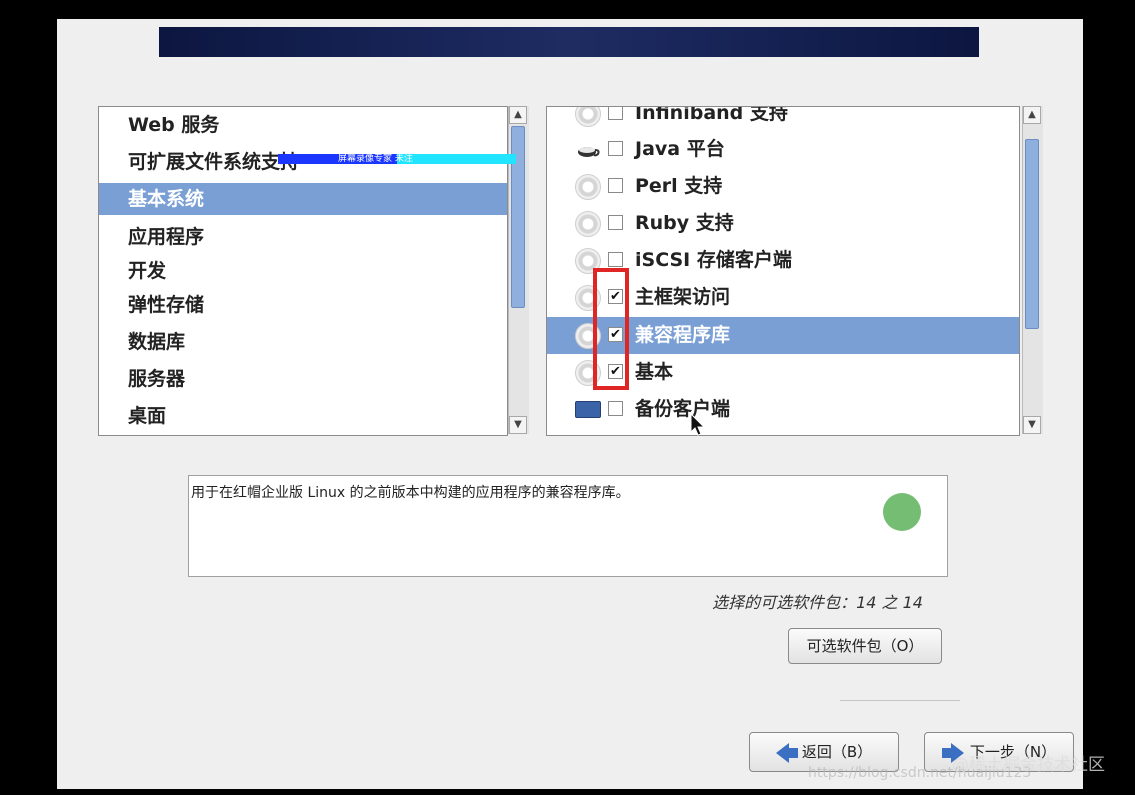 The width and height of the screenshot is (1135, 795). I want to click on back-button-label: 返回（B）, so click(837, 752).